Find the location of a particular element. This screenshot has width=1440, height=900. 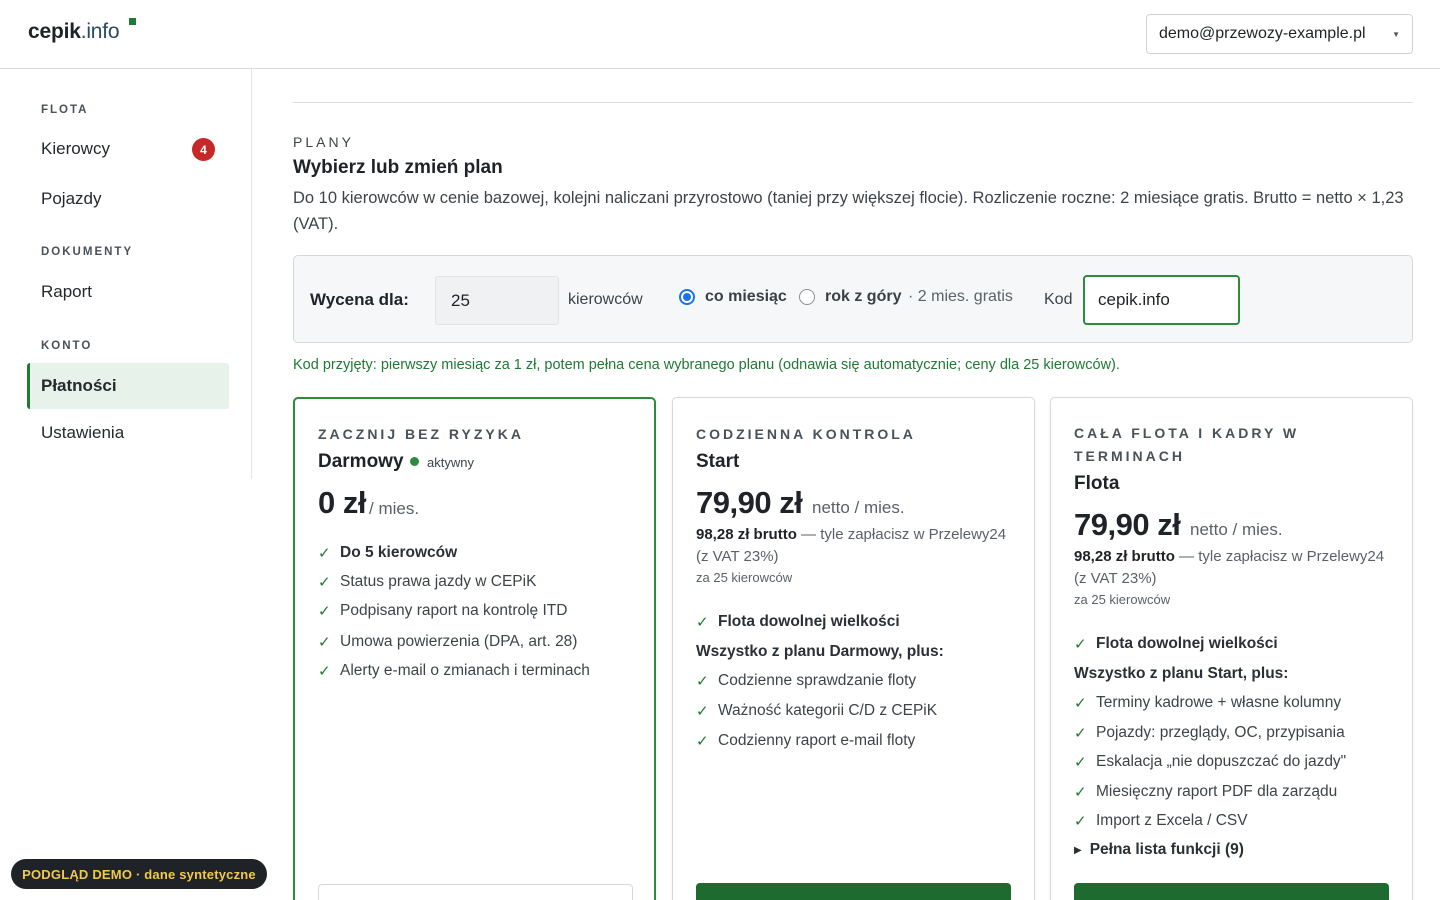

feature-text: Codzienny raport e-mail floty is located at coordinates (817, 740).